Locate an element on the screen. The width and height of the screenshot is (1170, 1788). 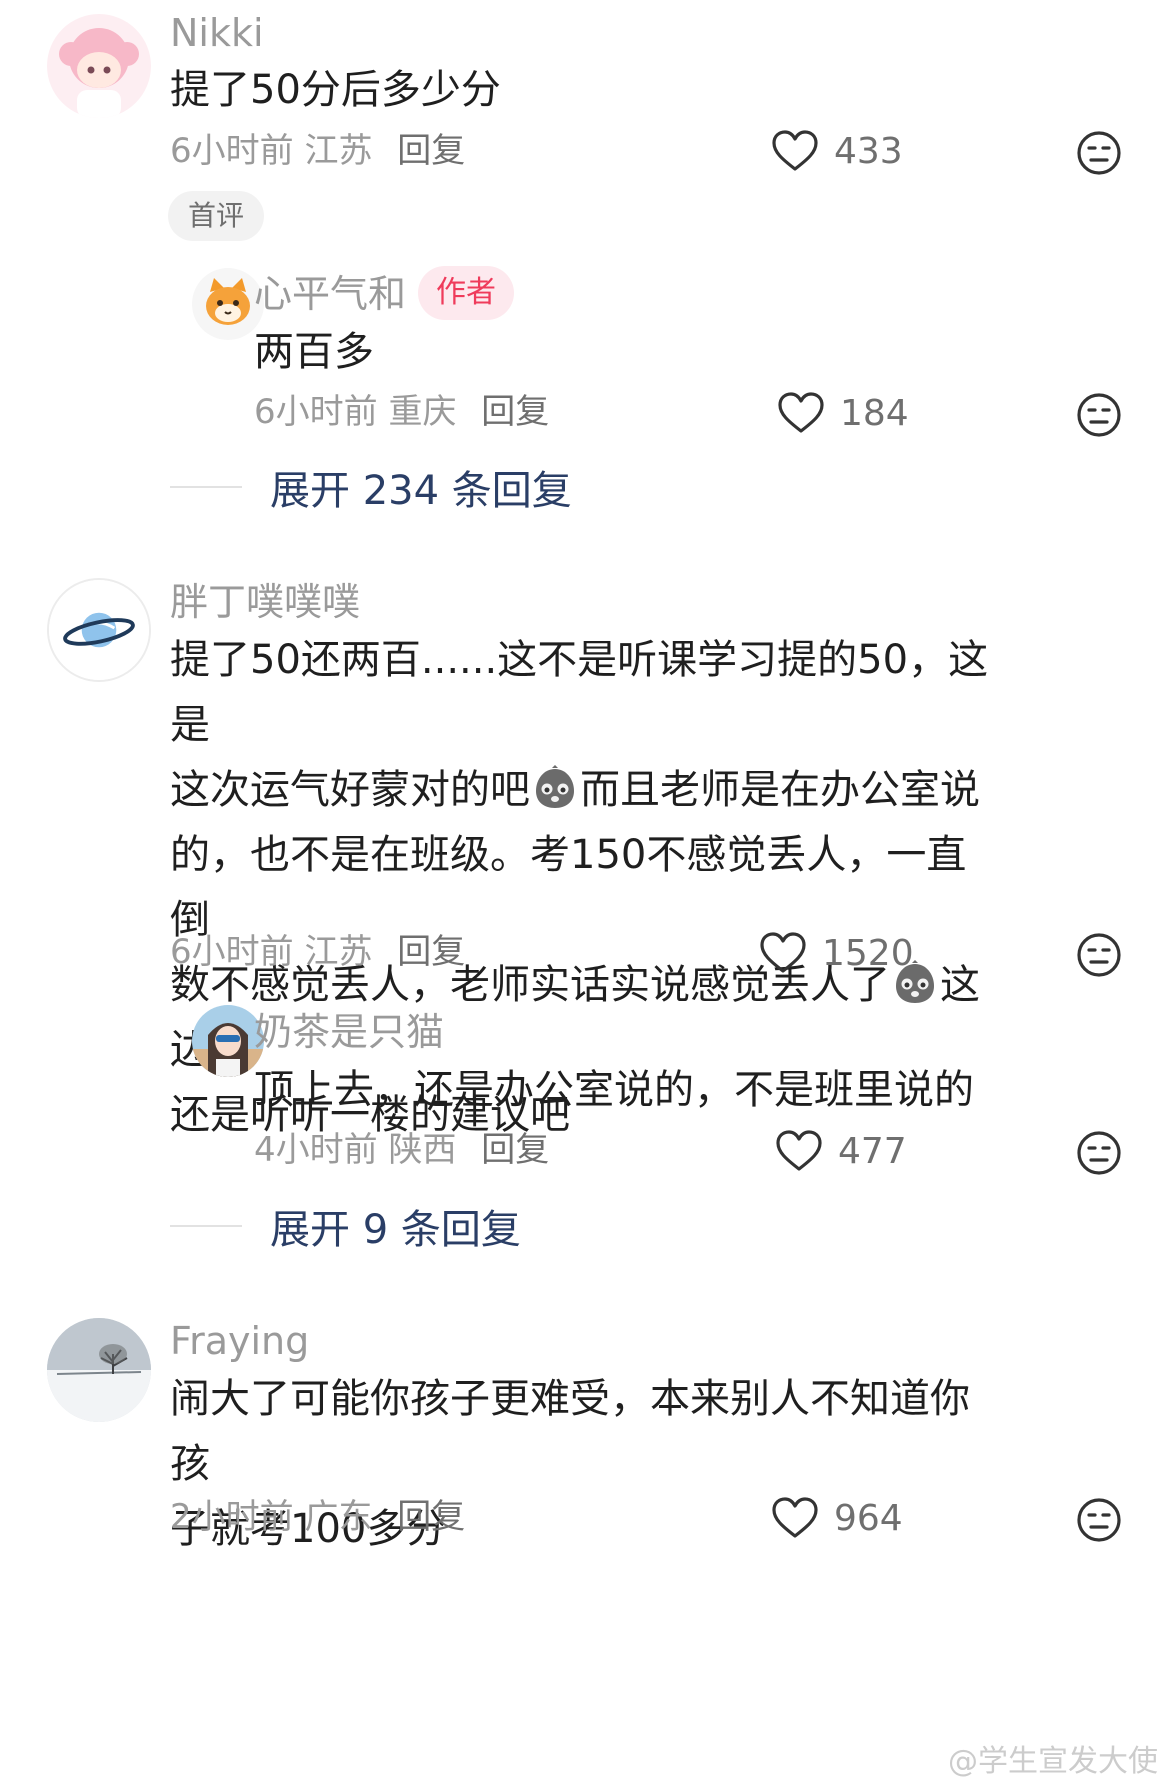
comment-meta: 6小时前 重庆 回复 is located at coordinates (401, 412).